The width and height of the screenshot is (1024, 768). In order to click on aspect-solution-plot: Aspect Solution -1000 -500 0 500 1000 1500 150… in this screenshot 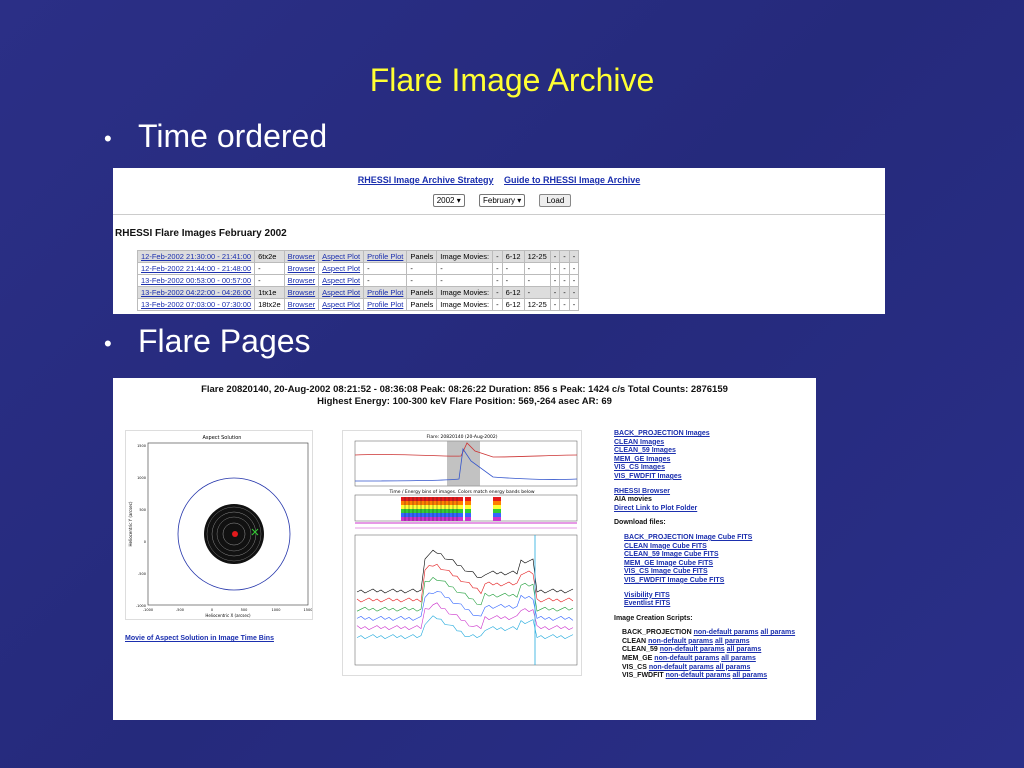, I will do `click(219, 525)`.